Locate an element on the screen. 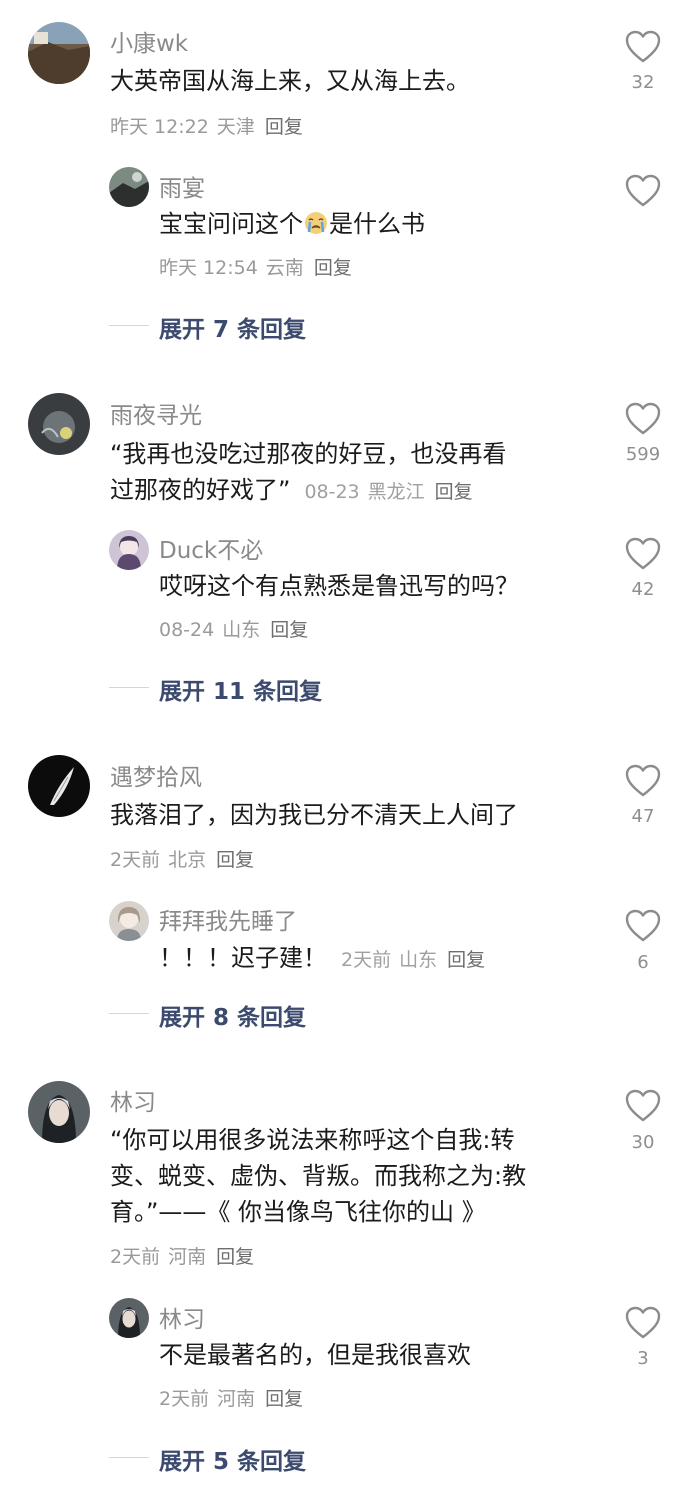 The height and width of the screenshot is (1496, 690). reply-text: ！！！迟子建！ 2天前 山东 回复 is located at coordinates (322, 959).